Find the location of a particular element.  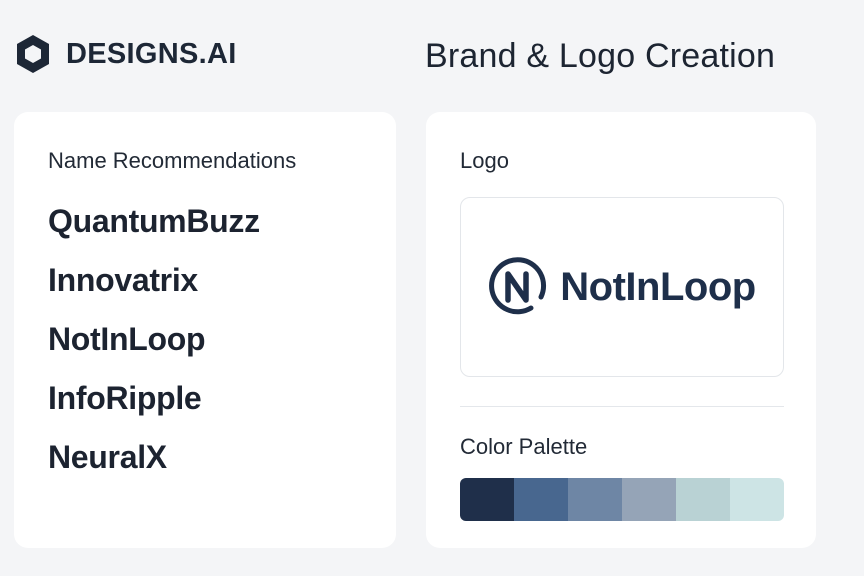

n-loop-icon is located at coordinates (518, 287).